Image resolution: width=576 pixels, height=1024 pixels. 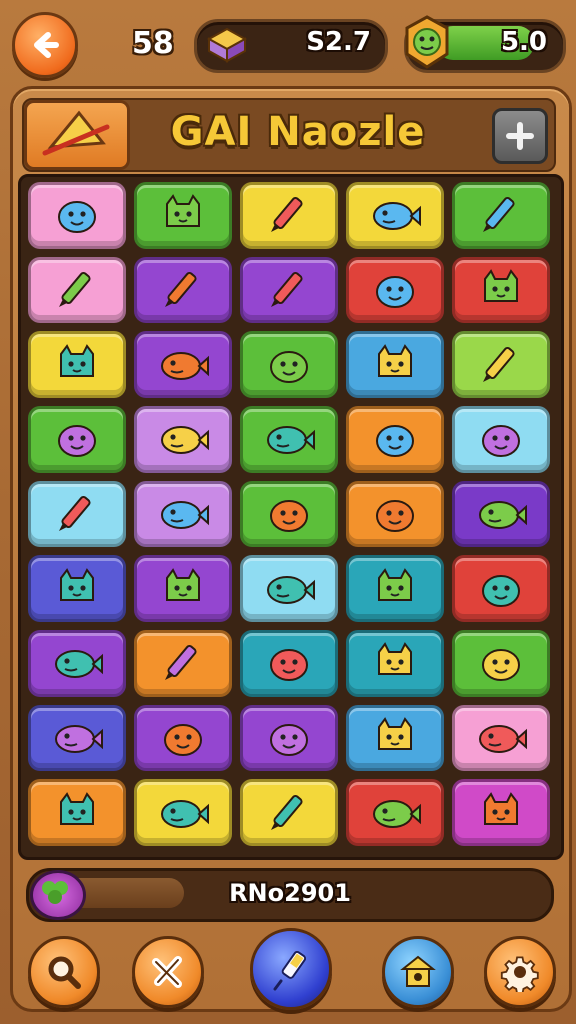 I want to click on blob-icon, so click(x=77, y=584).